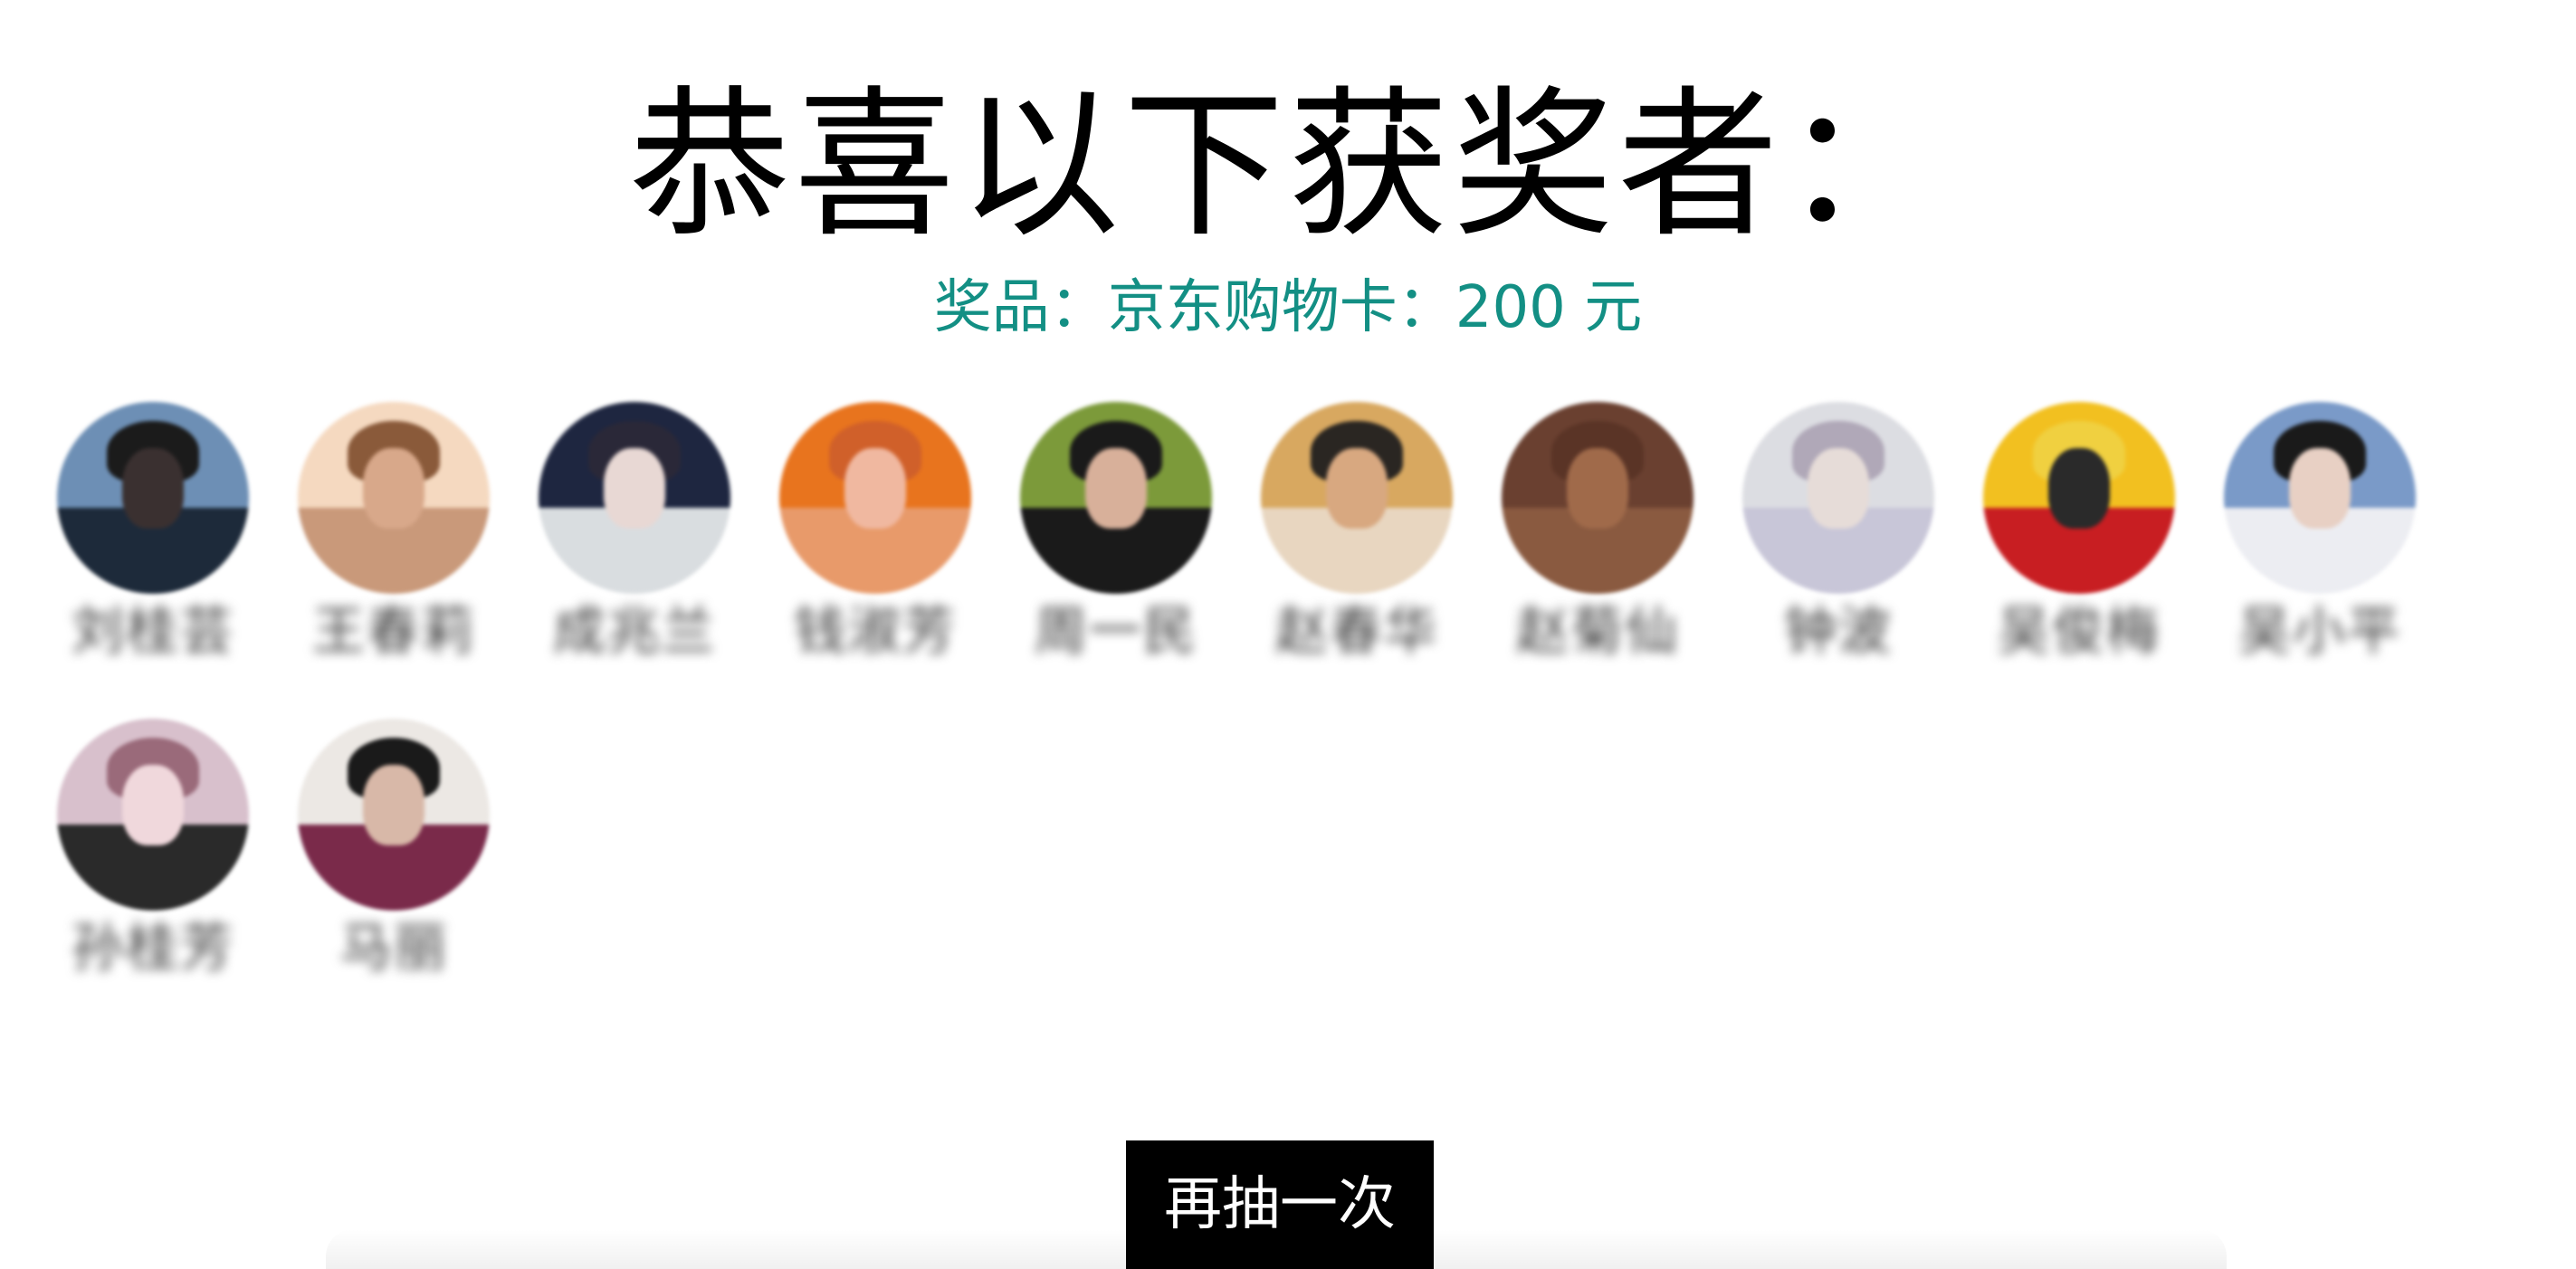 The width and height of the screenshot is (2576, 1269). I want to click on winner-item: 周一民, so click(1116, 553).